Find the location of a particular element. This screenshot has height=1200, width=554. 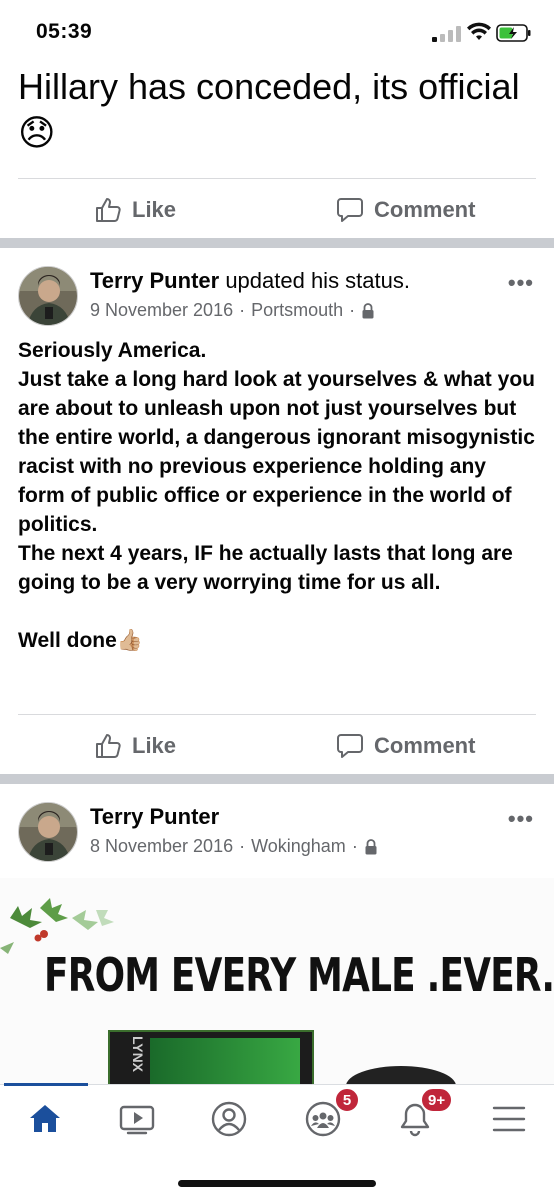

author-line: Terry Punter is located at coordinates (154, 817).